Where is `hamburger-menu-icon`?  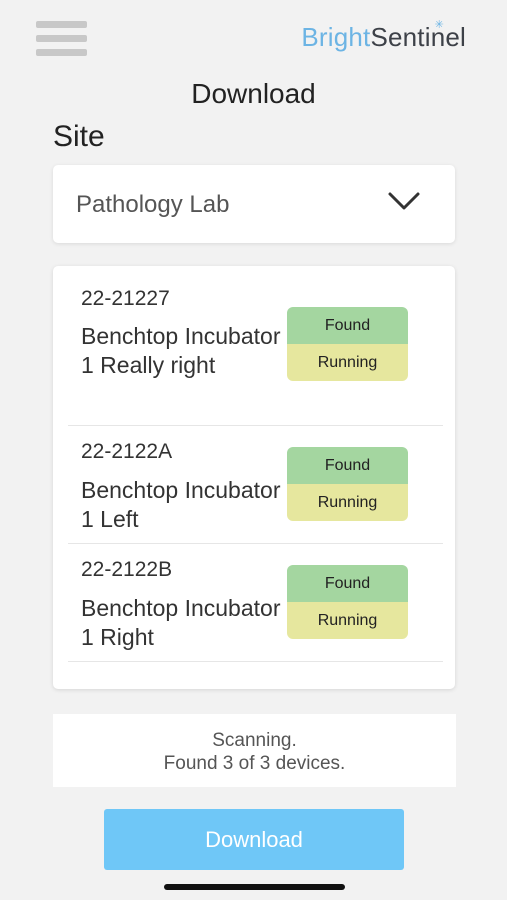 hamburger-menu-icon is located at coordinates (61, 38).